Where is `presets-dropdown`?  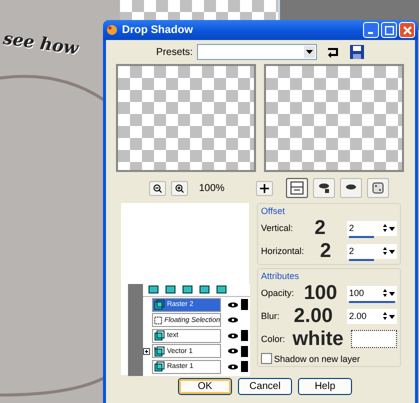 presets-dropdown is located at coordinates (256, 52).